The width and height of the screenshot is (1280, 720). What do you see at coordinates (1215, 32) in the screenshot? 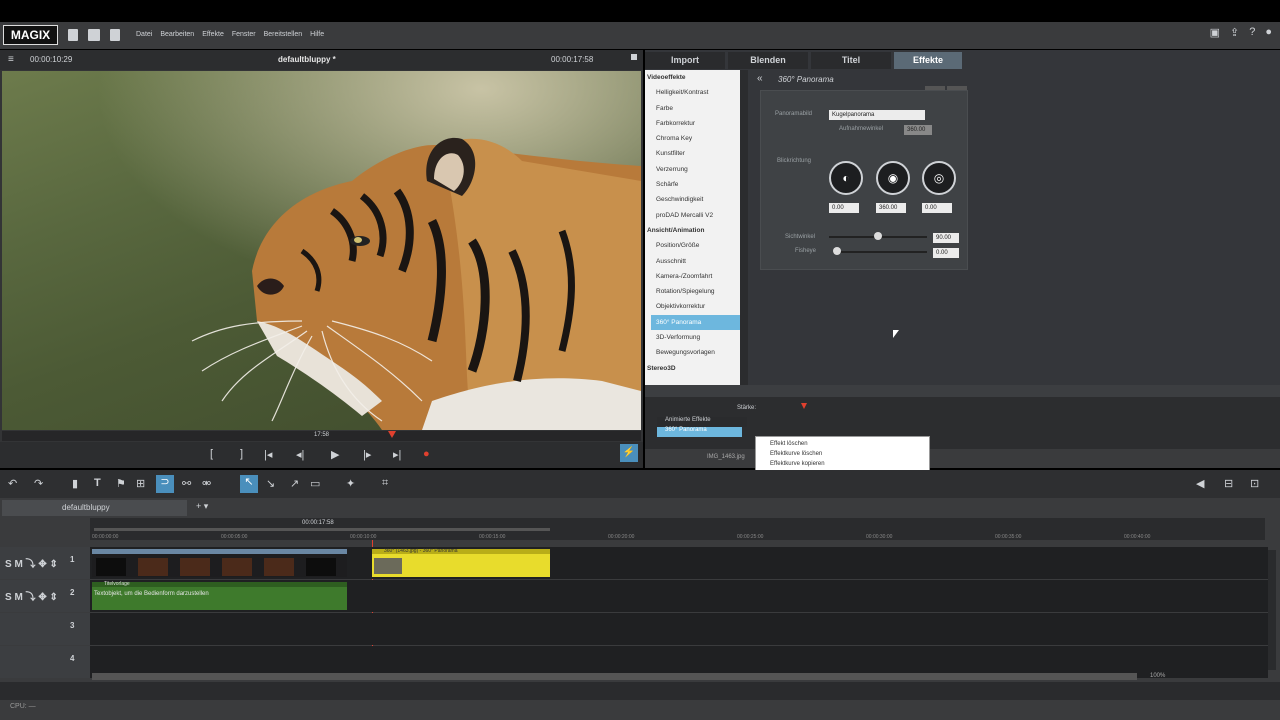
I see `camera-icon: ▣` at bounding box center [1215, 32].